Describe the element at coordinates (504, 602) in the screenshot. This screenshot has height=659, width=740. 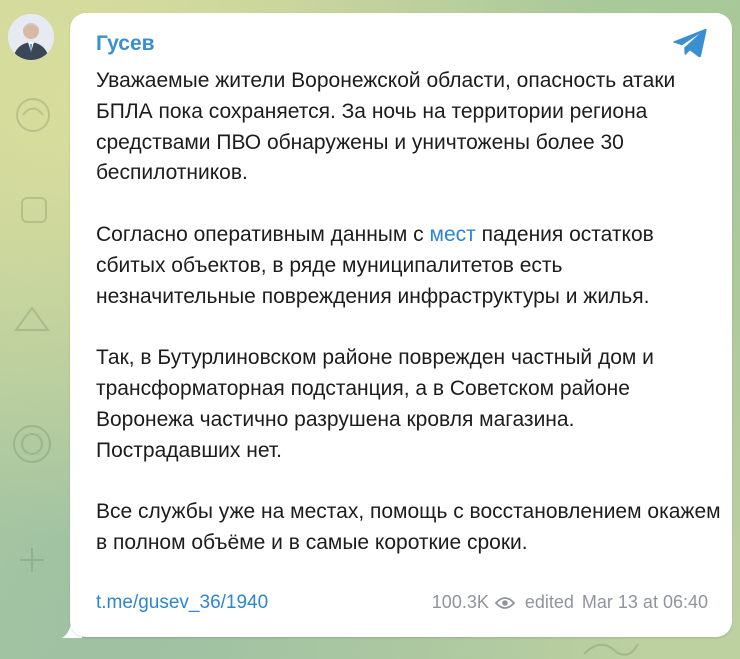
I see `eye-icon` at that location.